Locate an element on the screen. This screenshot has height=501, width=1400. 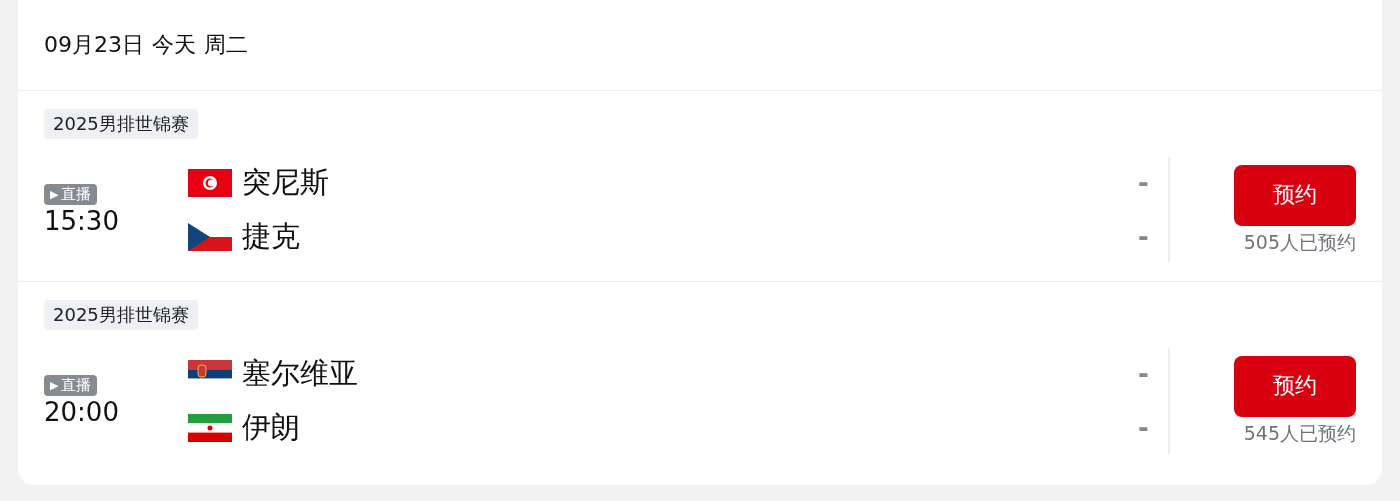
reservation-count: 545人已预约 is located at coordinates (1299, 433).